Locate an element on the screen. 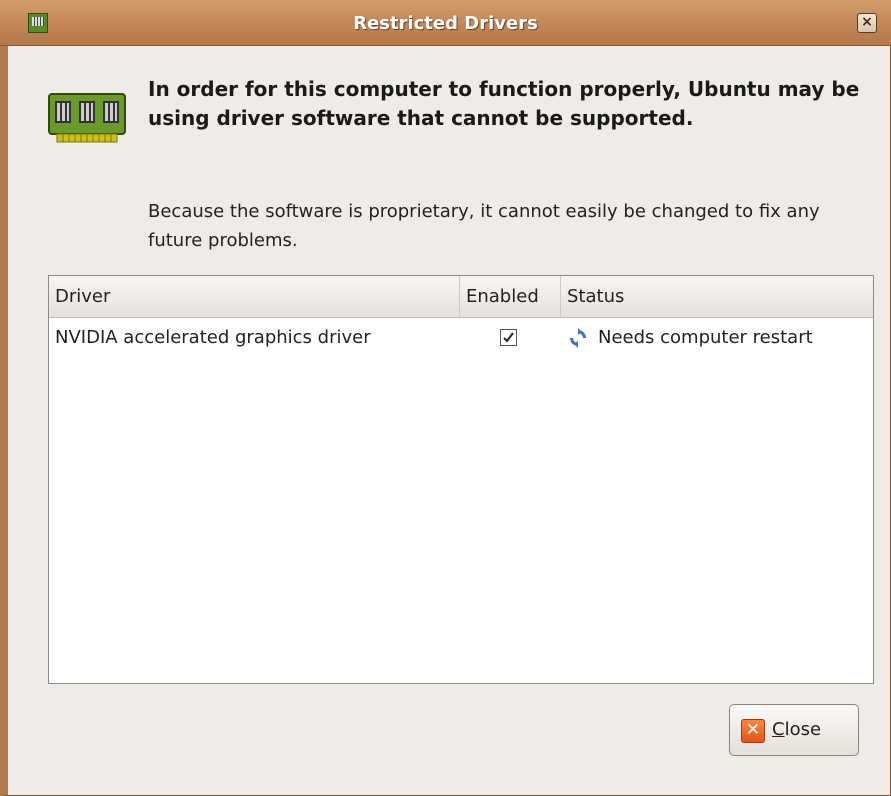 This screenshot has height=796, width=891. status-cell: Needs computer restart is located at coordinates (705, 337).